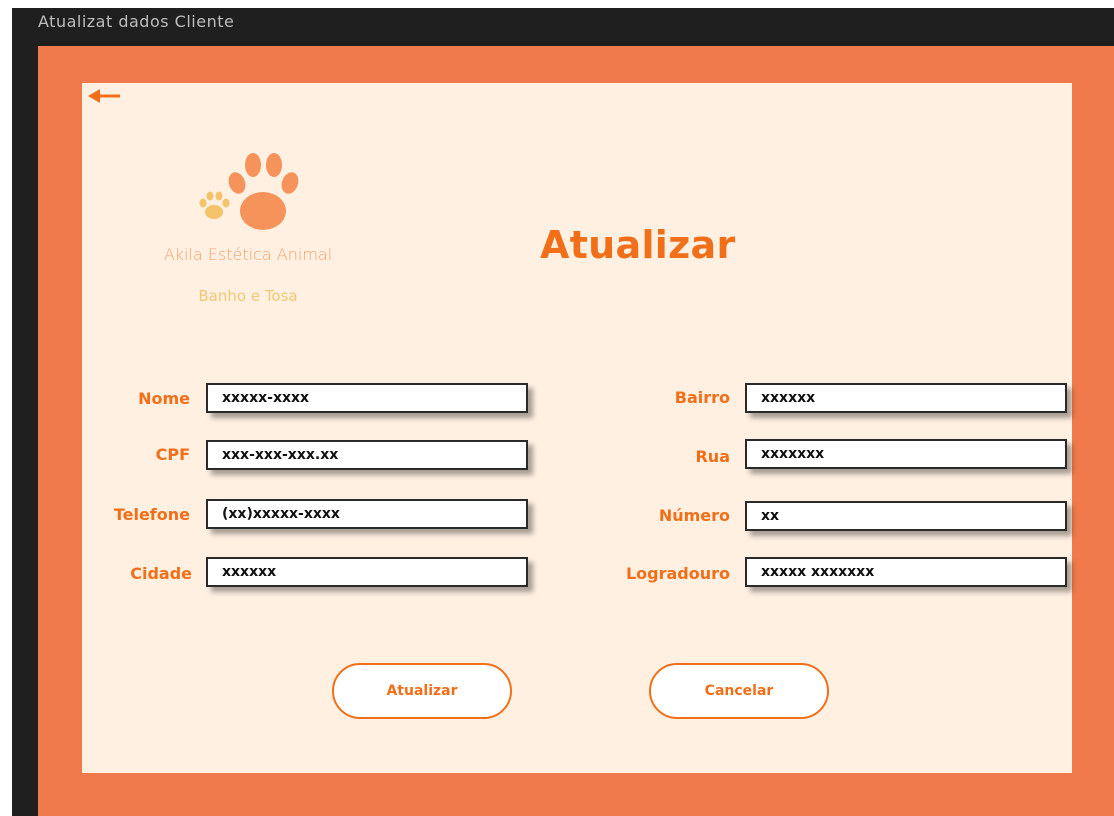 The height and width of the screenshot is (816, 1114). I want to click on cidade-label: Cidade, so click(161, 573).